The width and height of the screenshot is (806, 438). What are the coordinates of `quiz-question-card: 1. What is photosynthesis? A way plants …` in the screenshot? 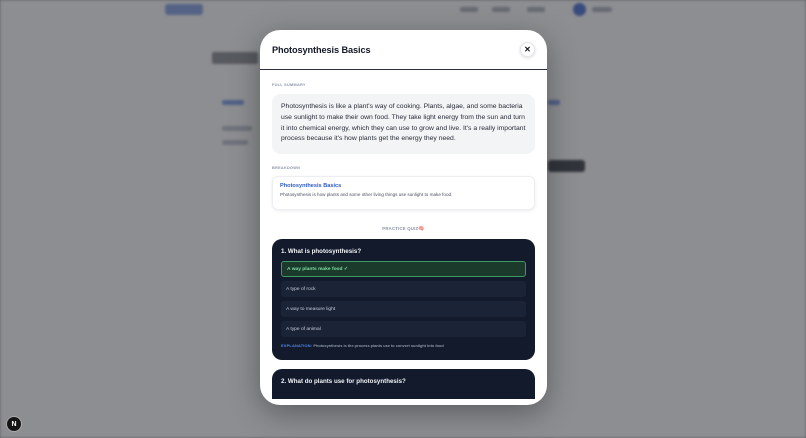 It's located at (403, 299).